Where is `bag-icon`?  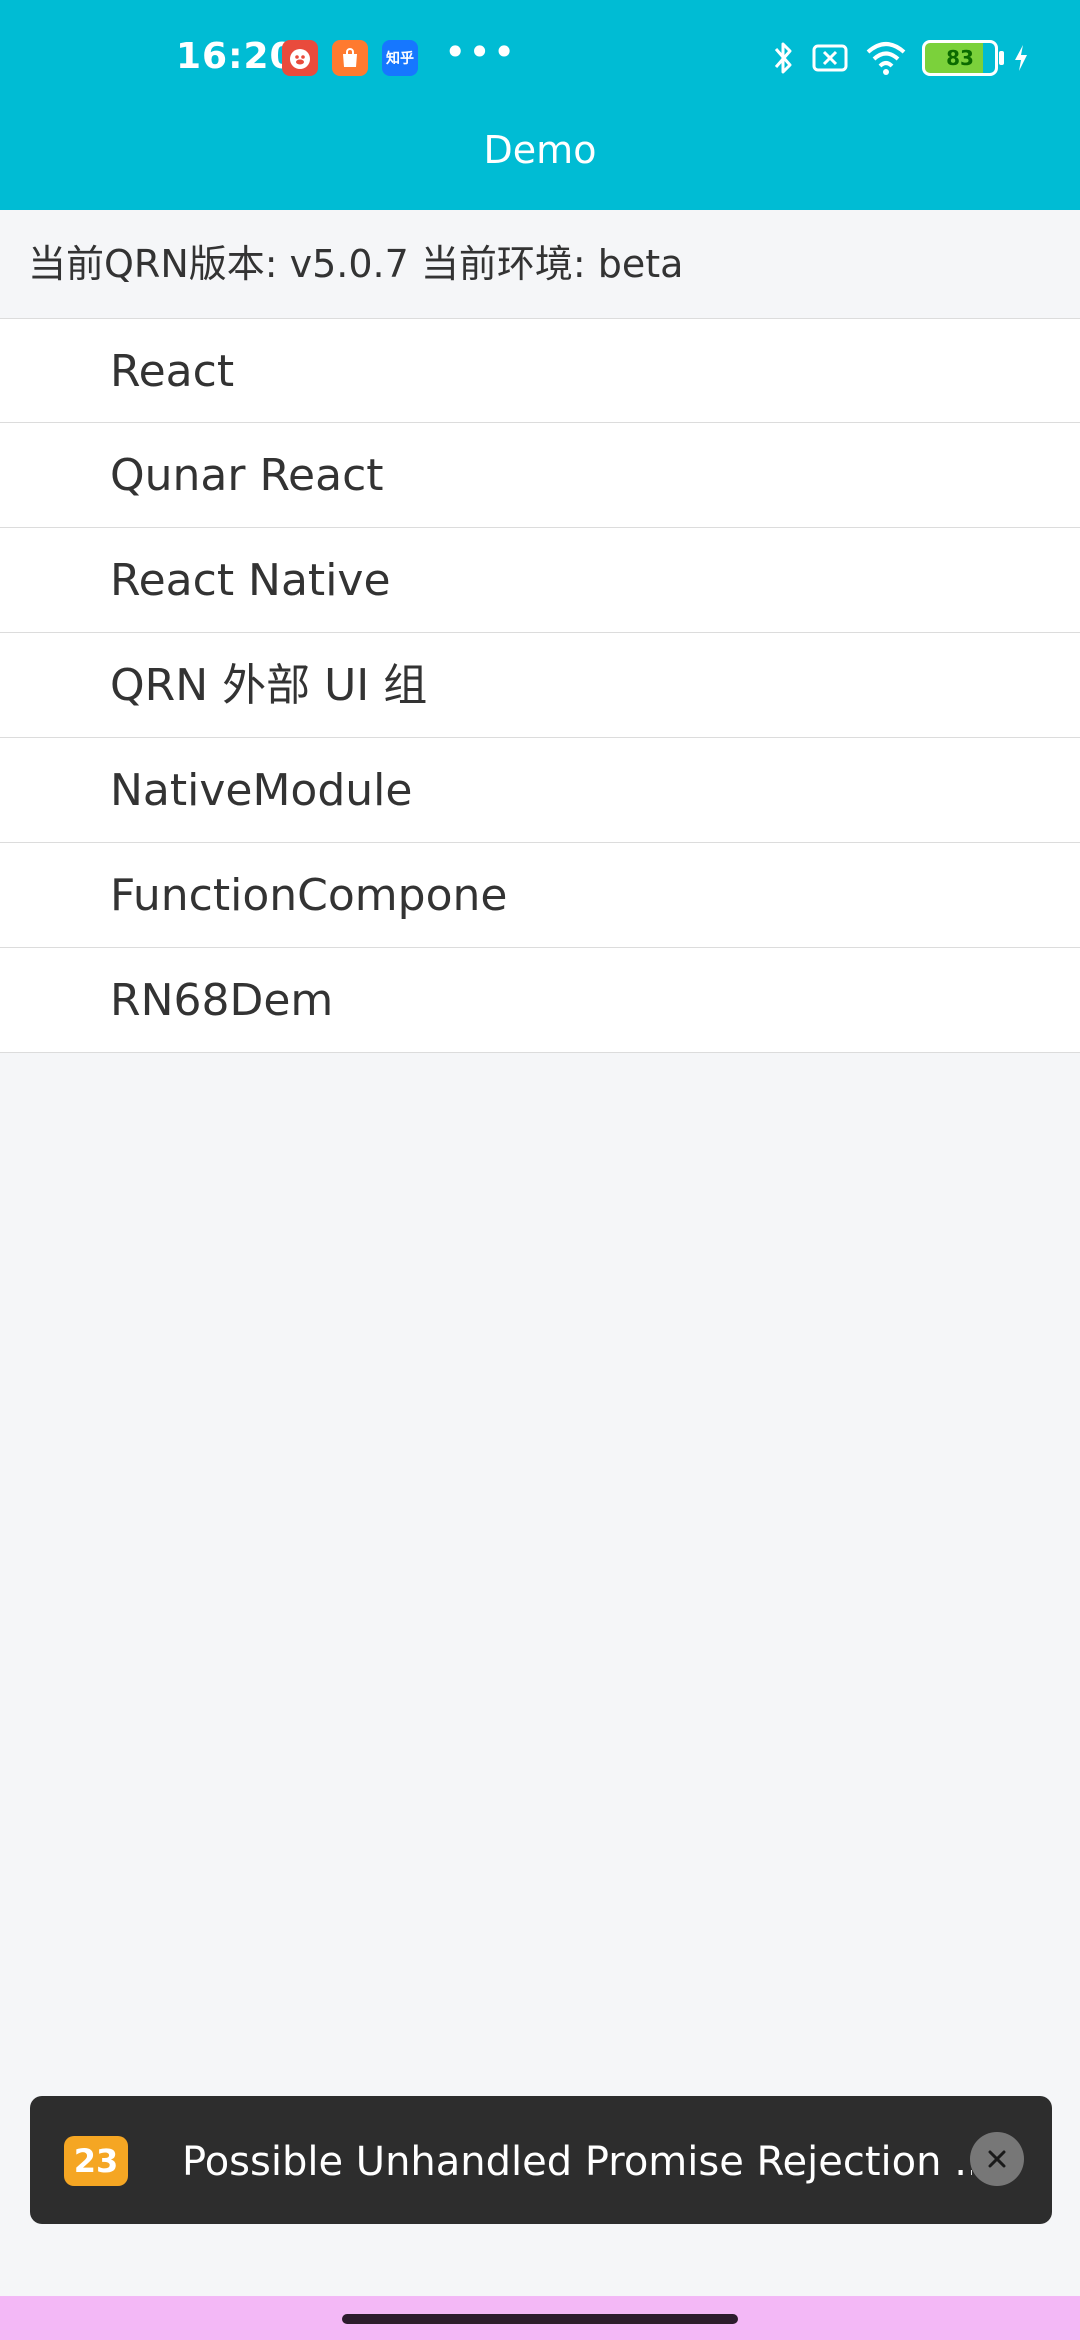 bag-icon is located at coordinates (350, 57).